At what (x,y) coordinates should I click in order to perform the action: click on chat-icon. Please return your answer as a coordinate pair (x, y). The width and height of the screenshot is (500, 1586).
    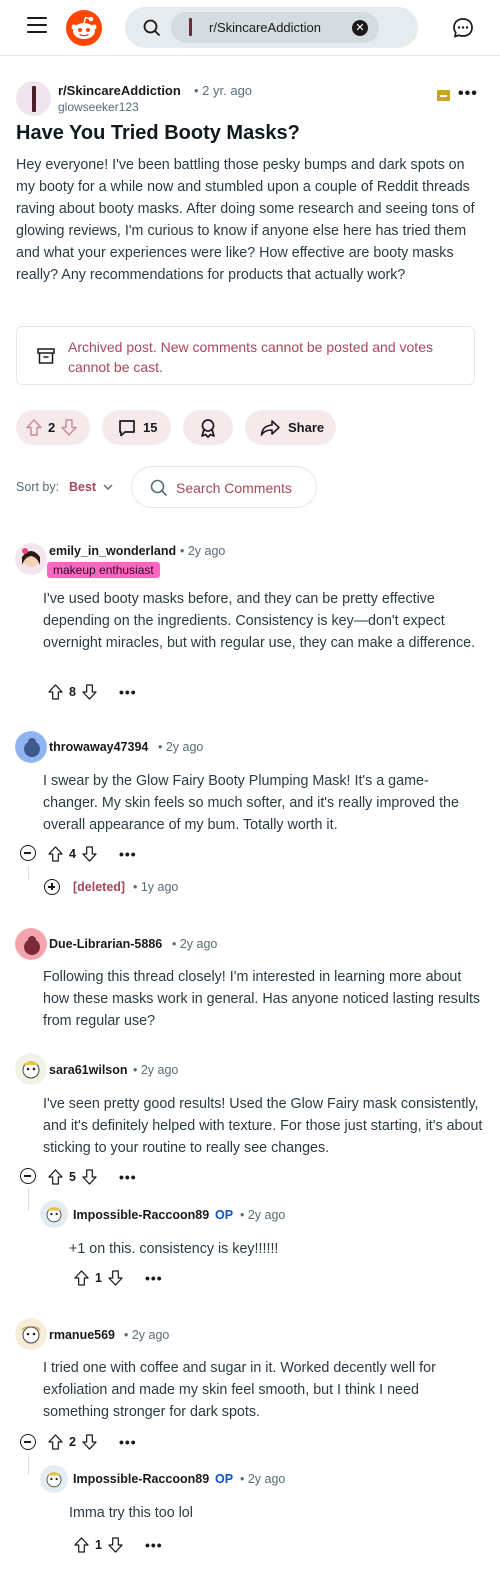
    Looking at the image, I should click on (463, 28).